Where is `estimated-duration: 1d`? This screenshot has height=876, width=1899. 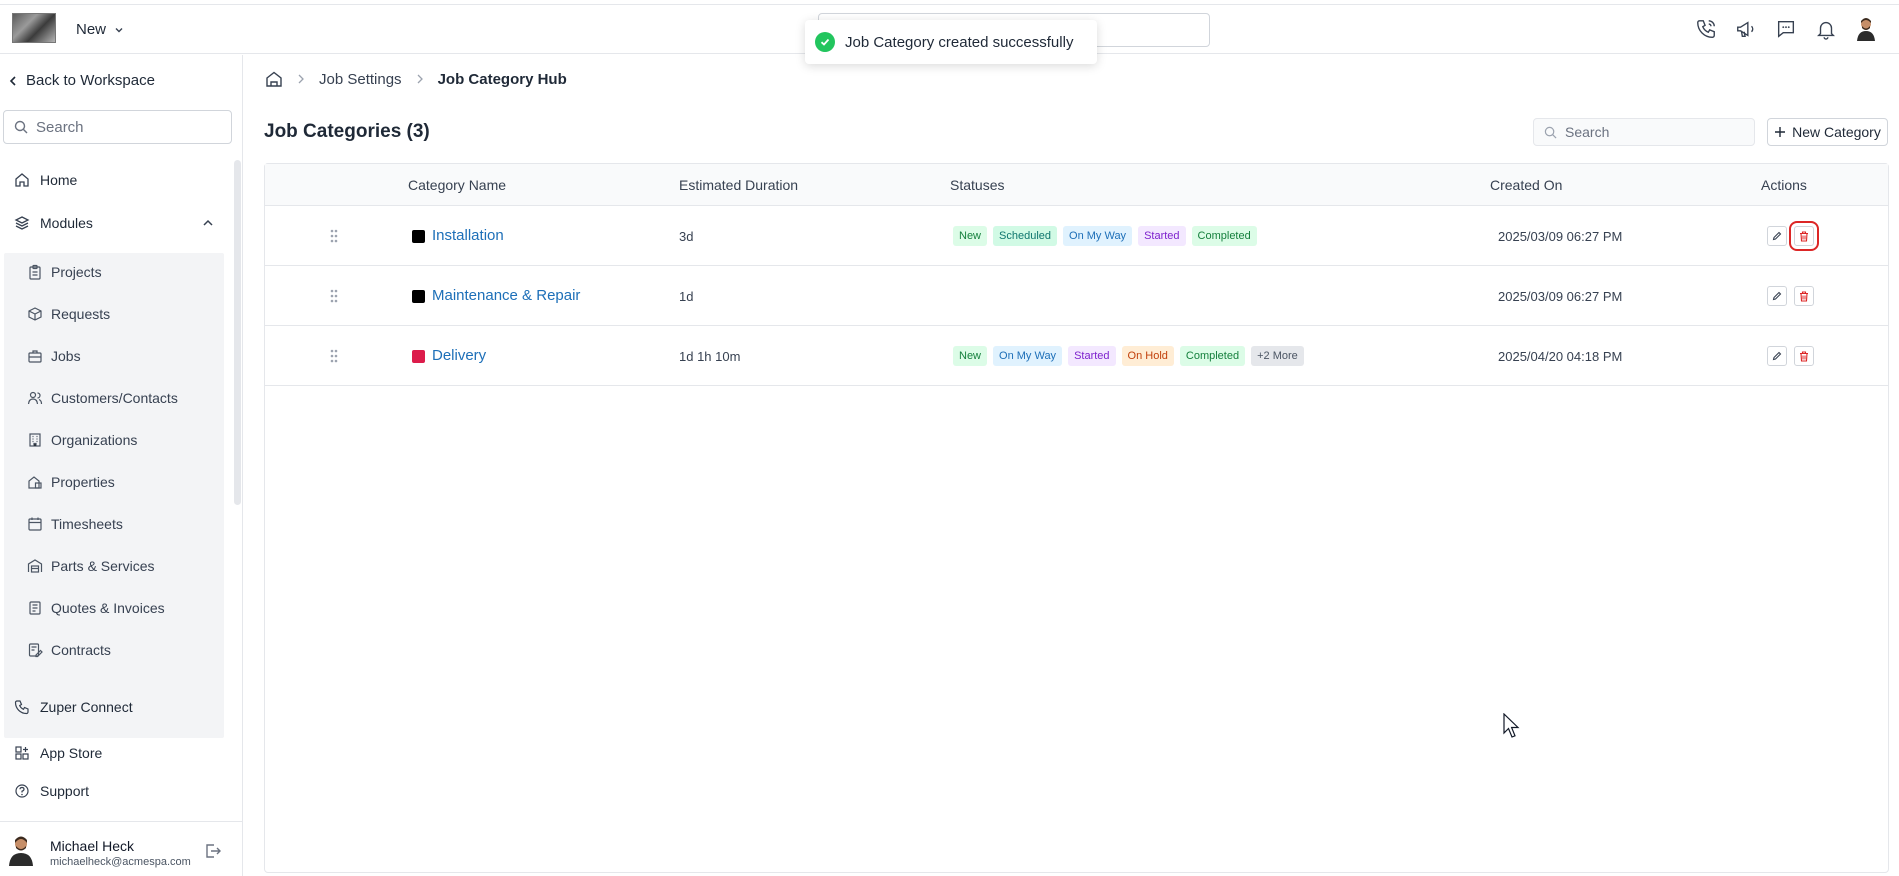 estimated-duration: 1d is located at coordinates (686, 296).